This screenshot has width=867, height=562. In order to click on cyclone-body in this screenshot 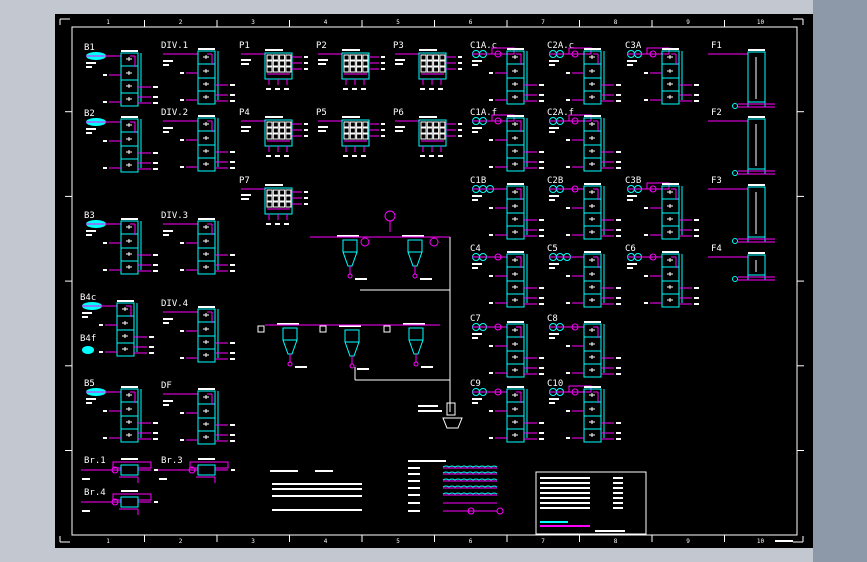, I will do `click(416, 334)`.